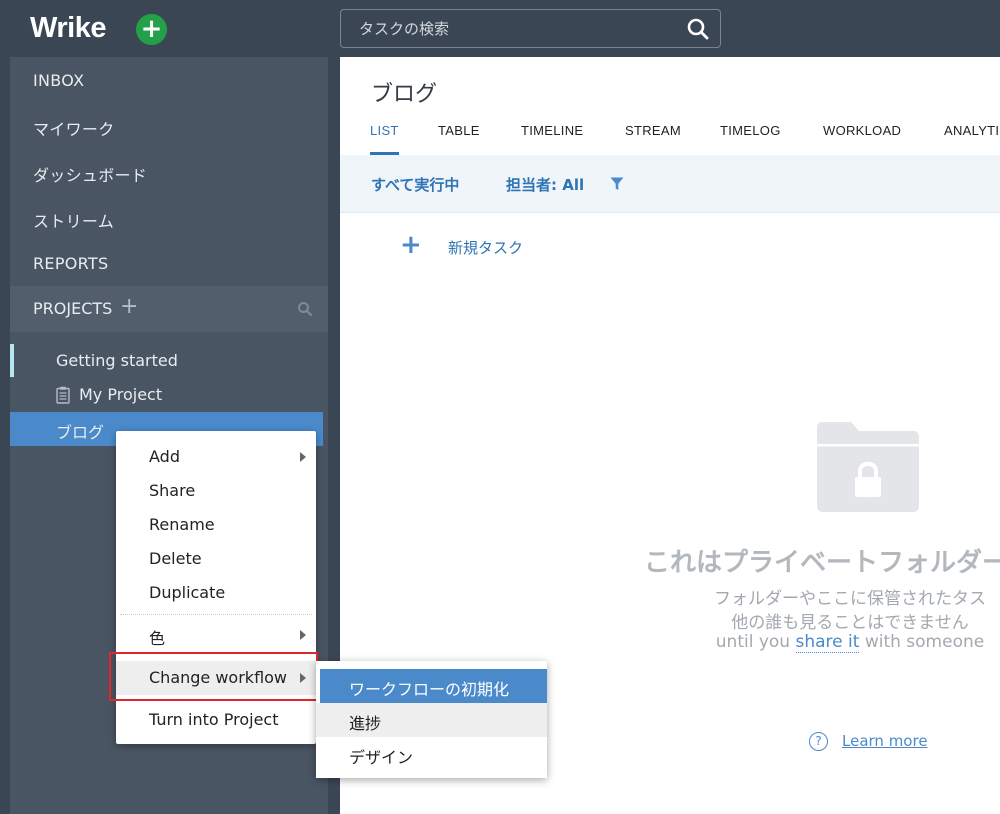 Image resolution: width=1000 pixels, height=814 pixels. Describe the element at coordinates (216, 614) in the screenshot. I see `menu-divider` at that location.